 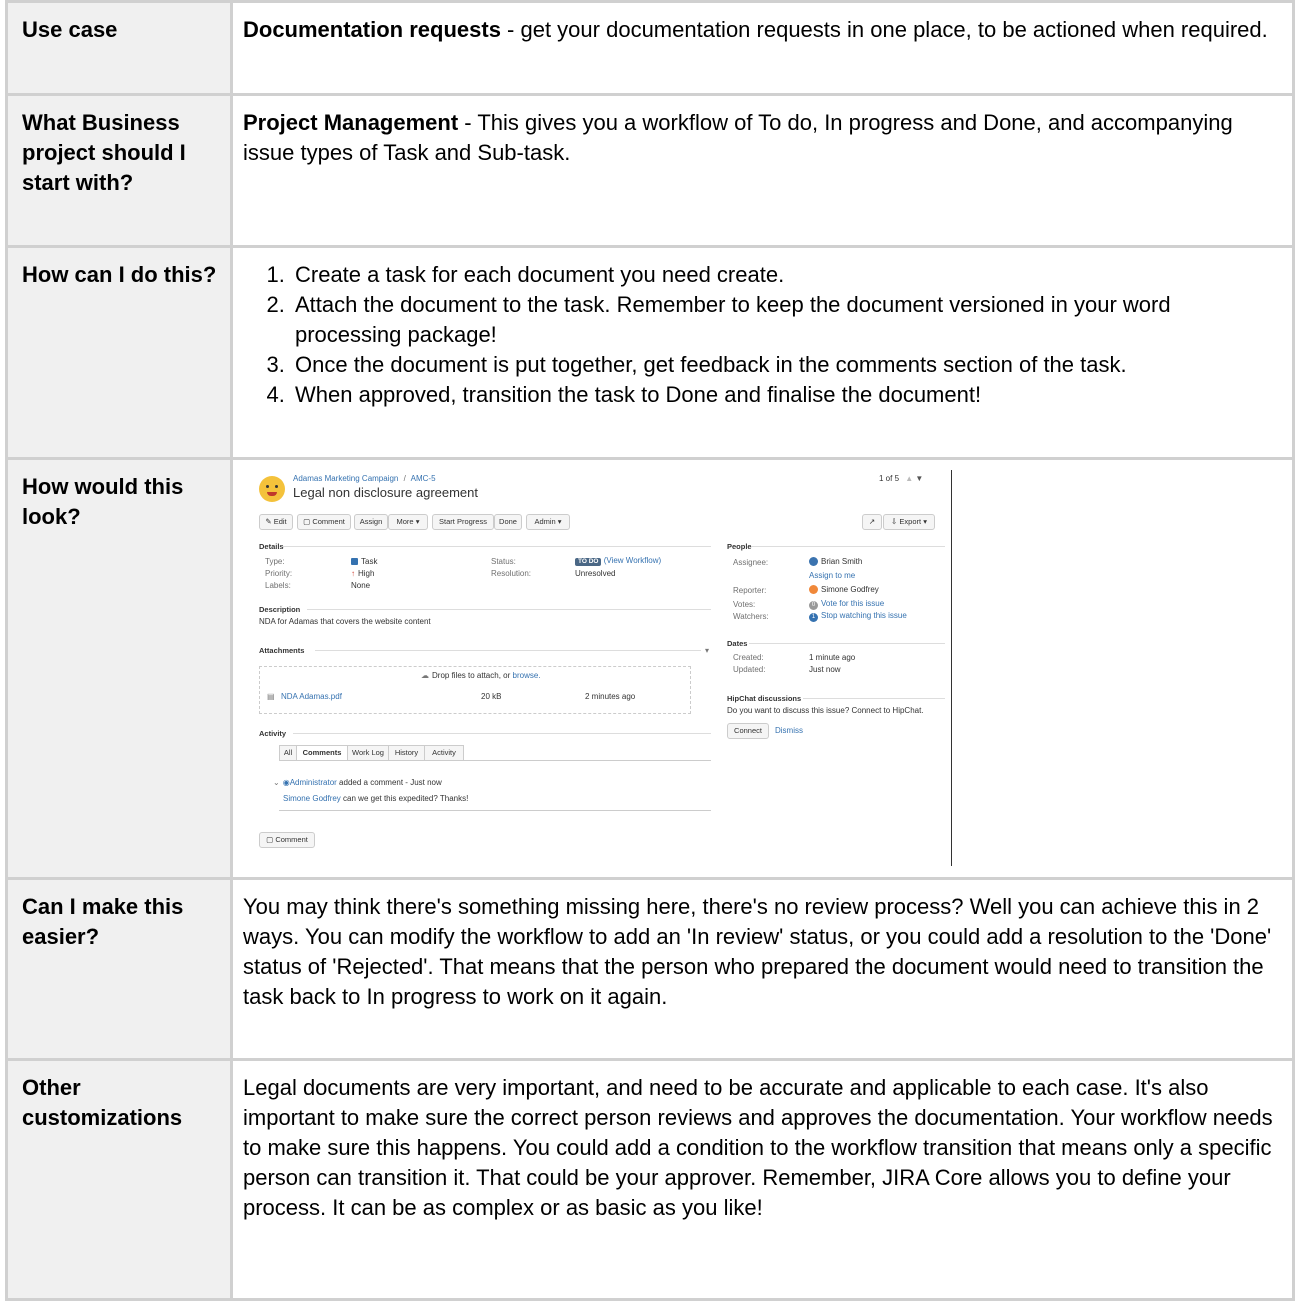 I want to click on export-button: ⇩ Export ▾, so click(x=909, y=522).